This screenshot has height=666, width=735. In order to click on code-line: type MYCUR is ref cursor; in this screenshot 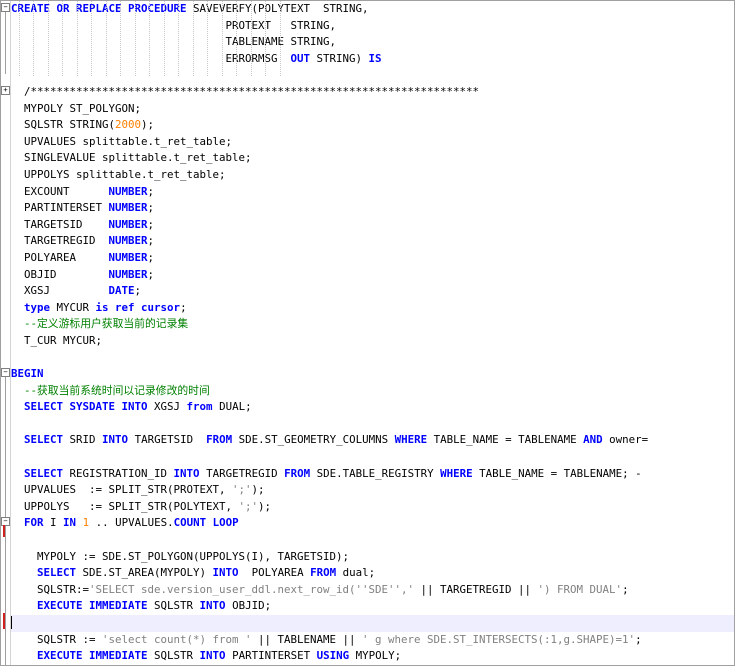, I will do `click(372, 308)`.